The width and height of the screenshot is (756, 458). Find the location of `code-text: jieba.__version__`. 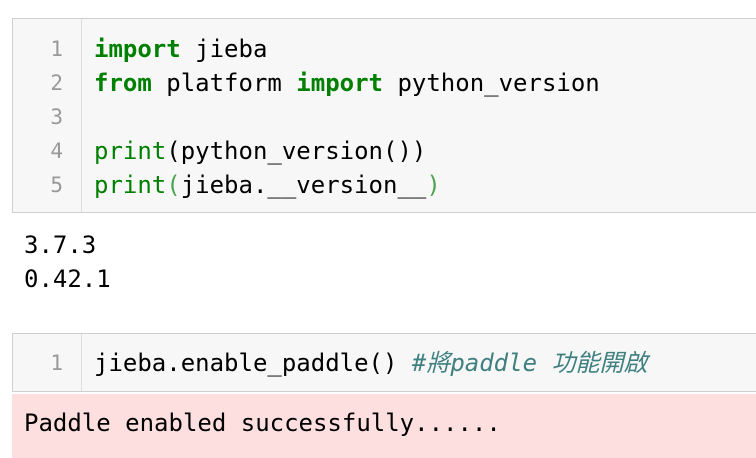

code-text: jieba.__version__ is located at coordinates (303, 185).